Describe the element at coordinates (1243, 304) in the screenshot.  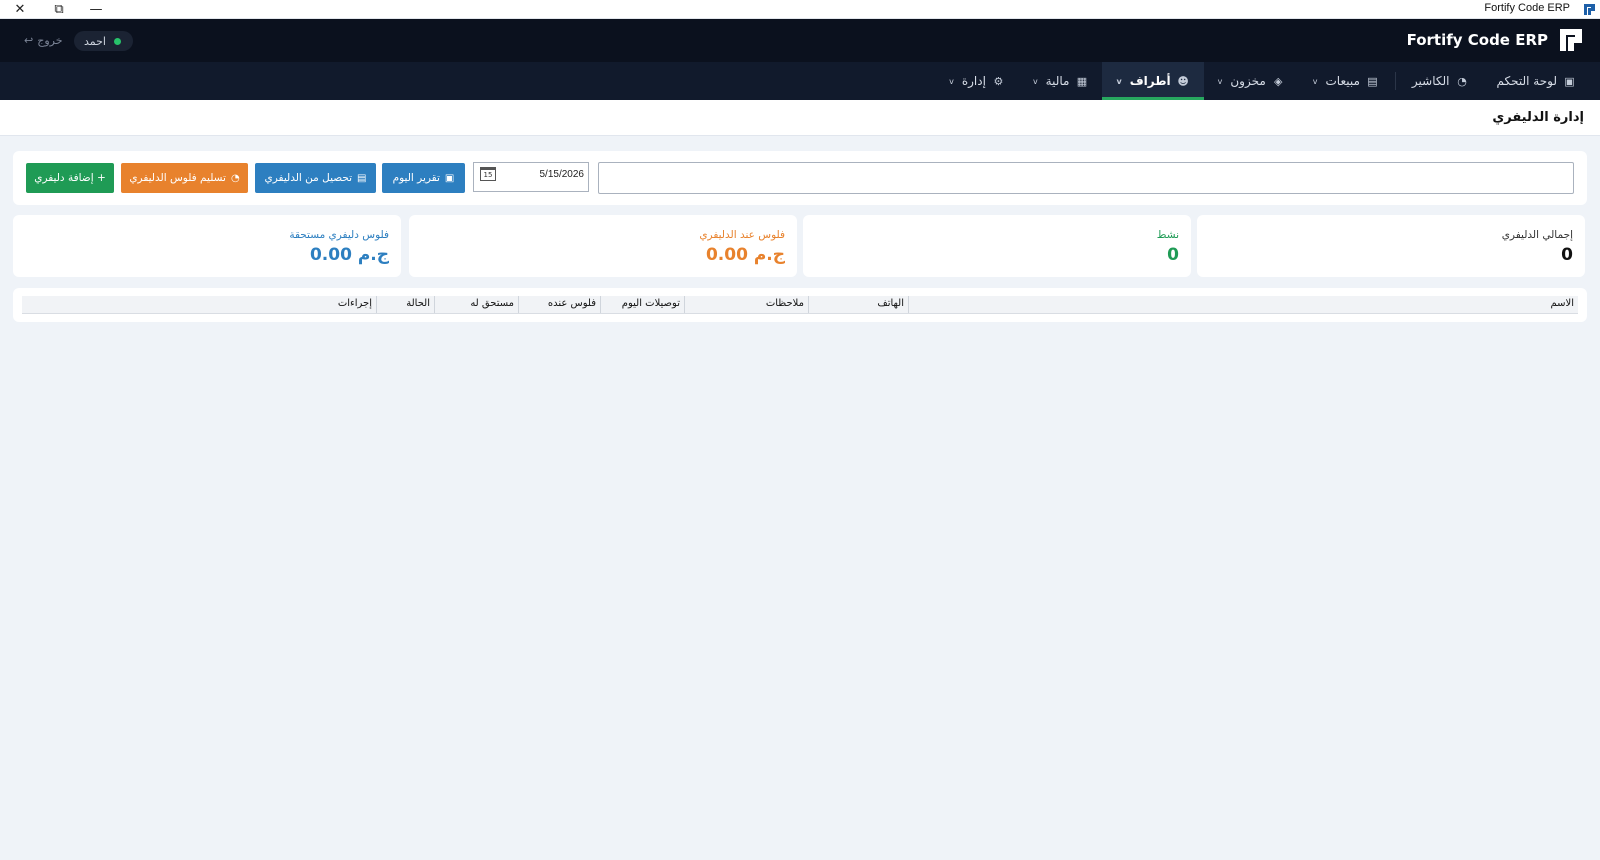
I see `column-header-name: الاسم` at that location.